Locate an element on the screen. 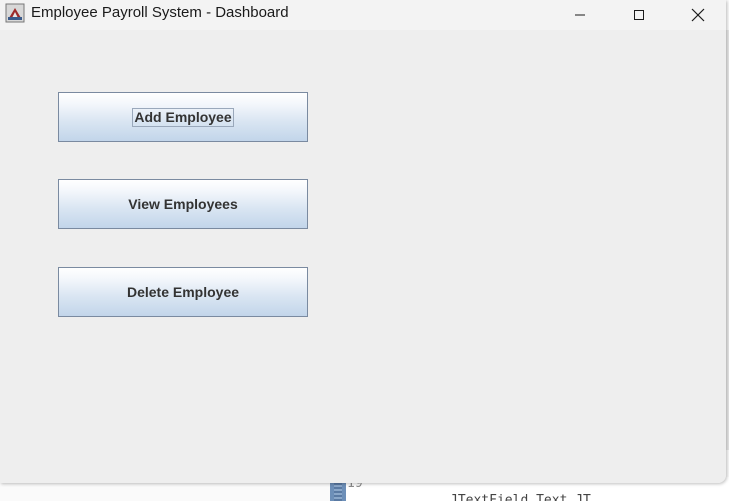 This screenshot has height=501, width=729. add-employee-label: Add Employee is located at coordinates (183, 117).